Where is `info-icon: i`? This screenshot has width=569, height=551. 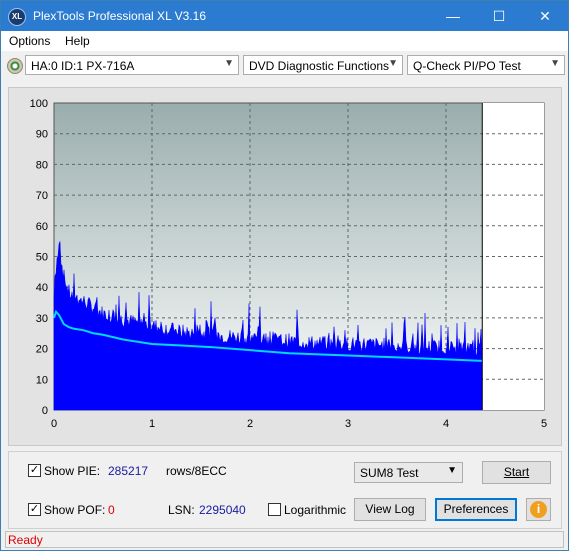
info-icon: i is located at coordinates (538, 509).